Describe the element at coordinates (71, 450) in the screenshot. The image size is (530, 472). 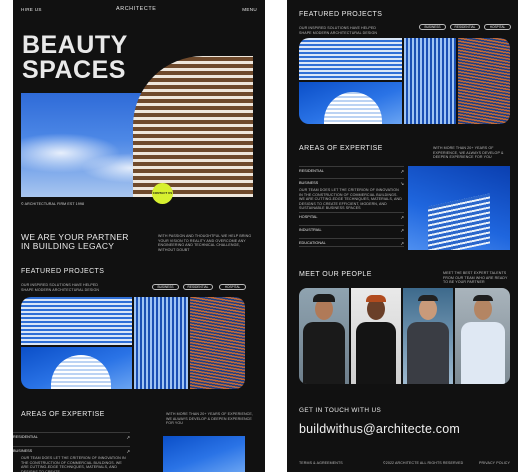
I see `expertise-item-business: BUSINESS ↗` at that location.